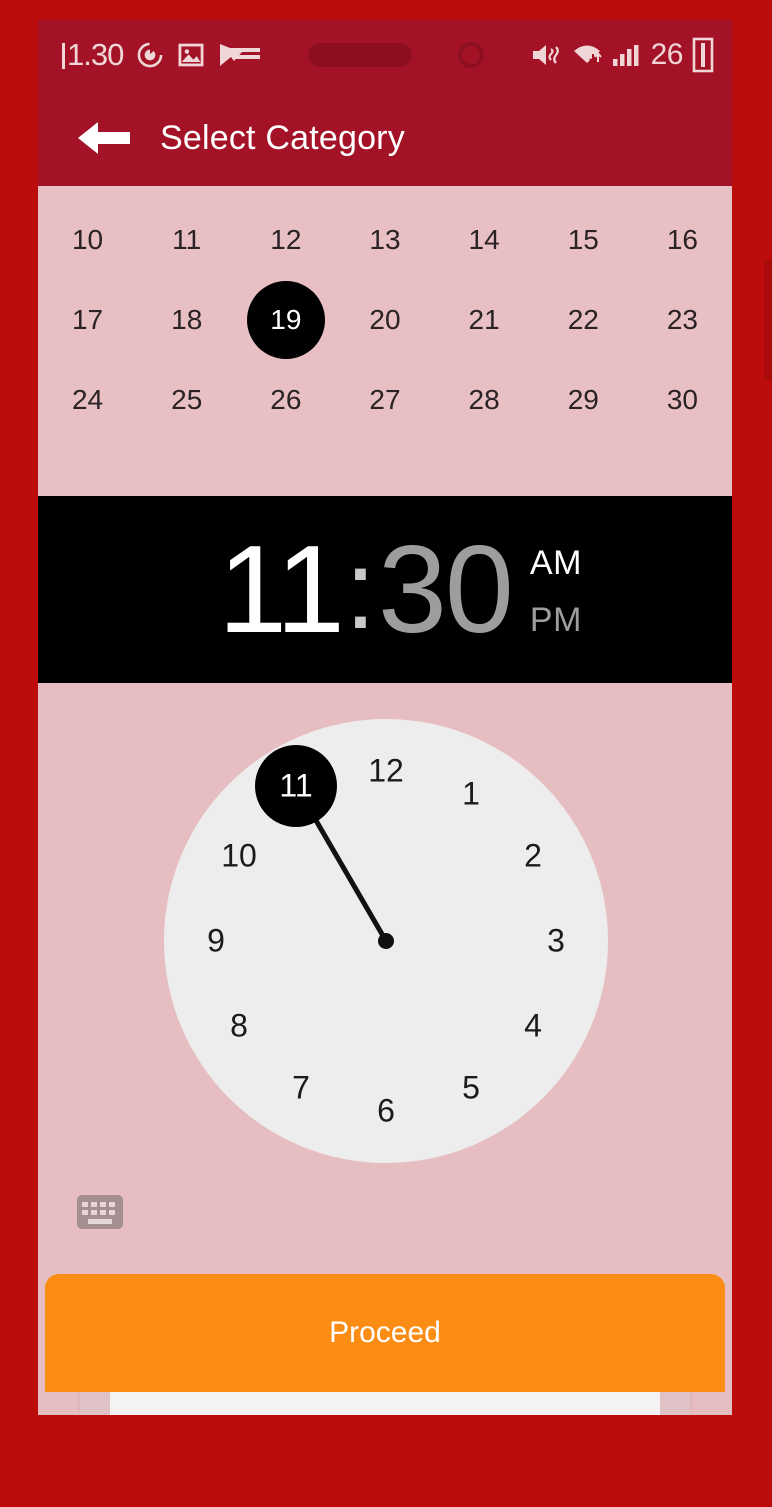  I want to click on clock-number-2: 2, so click(533, 856).